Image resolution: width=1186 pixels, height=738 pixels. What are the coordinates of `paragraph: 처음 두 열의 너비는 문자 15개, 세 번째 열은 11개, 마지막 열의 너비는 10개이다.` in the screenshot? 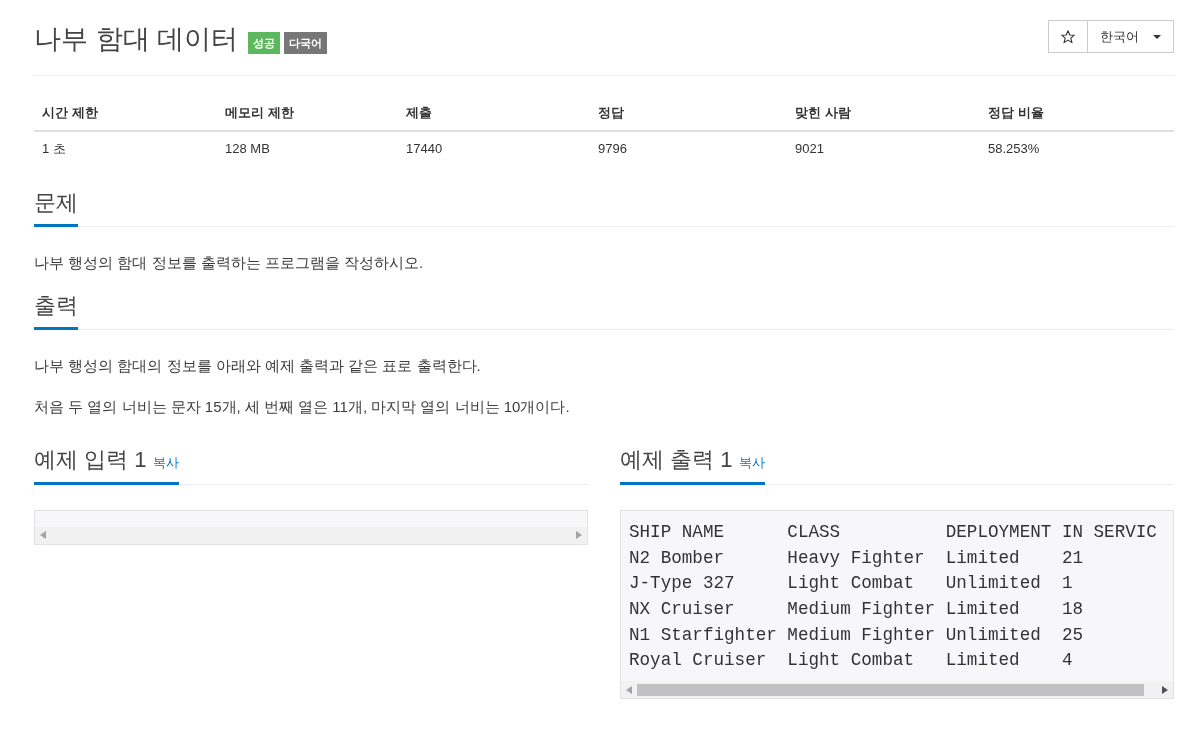 It's located at (302, 407).